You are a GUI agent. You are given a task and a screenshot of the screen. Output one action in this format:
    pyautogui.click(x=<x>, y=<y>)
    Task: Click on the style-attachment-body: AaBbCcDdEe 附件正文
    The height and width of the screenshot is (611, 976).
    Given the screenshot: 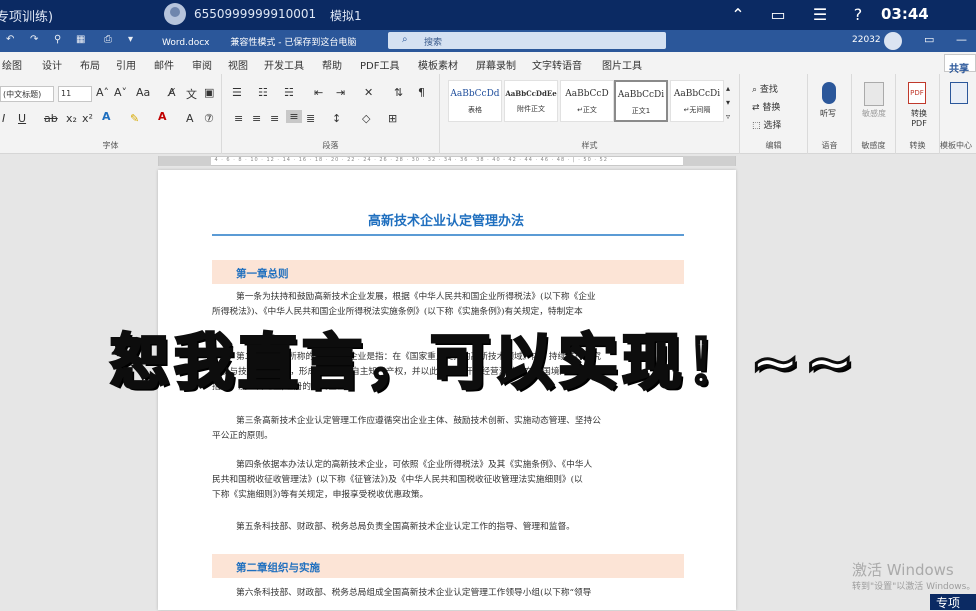 What is the action you would take?
    pyautogui.click(x=531, y=101)
    